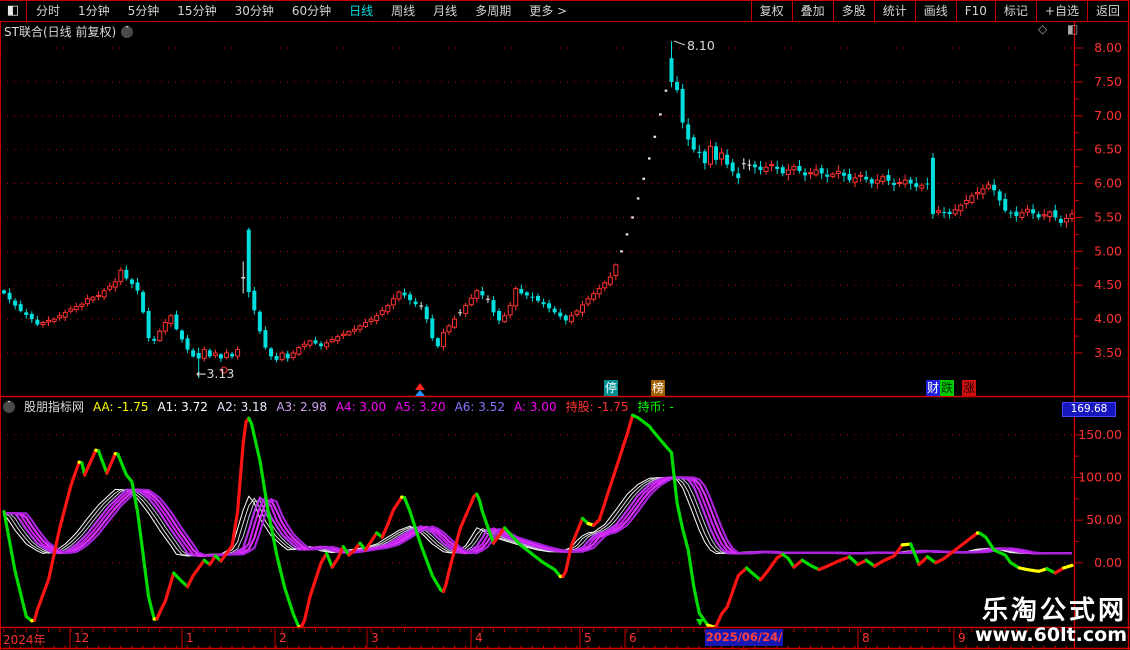 Image resolution: width=1130 pixels, height=650 pixels. I want to click on event-marker-badge: 榜, so click(658, 388).